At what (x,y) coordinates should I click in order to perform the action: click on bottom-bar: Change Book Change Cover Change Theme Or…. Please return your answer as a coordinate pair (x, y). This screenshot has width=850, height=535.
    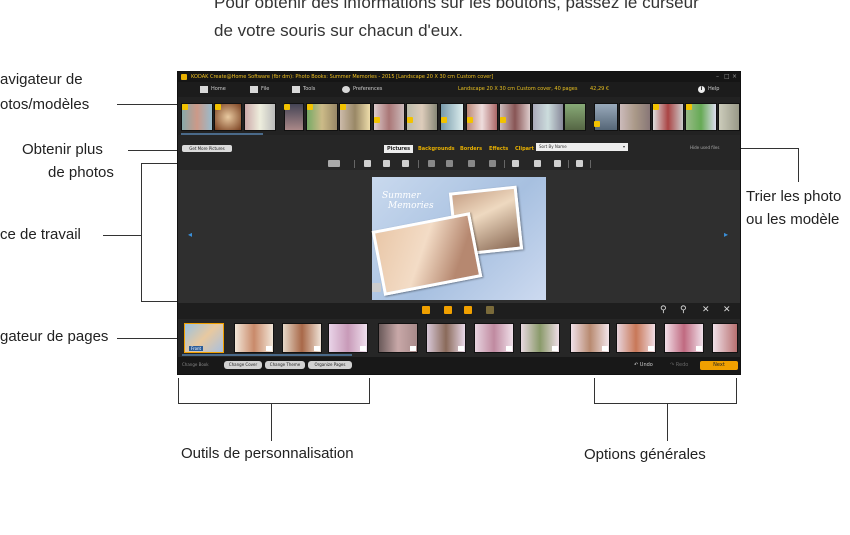
    Looking at the image, I should click on (459, 365).